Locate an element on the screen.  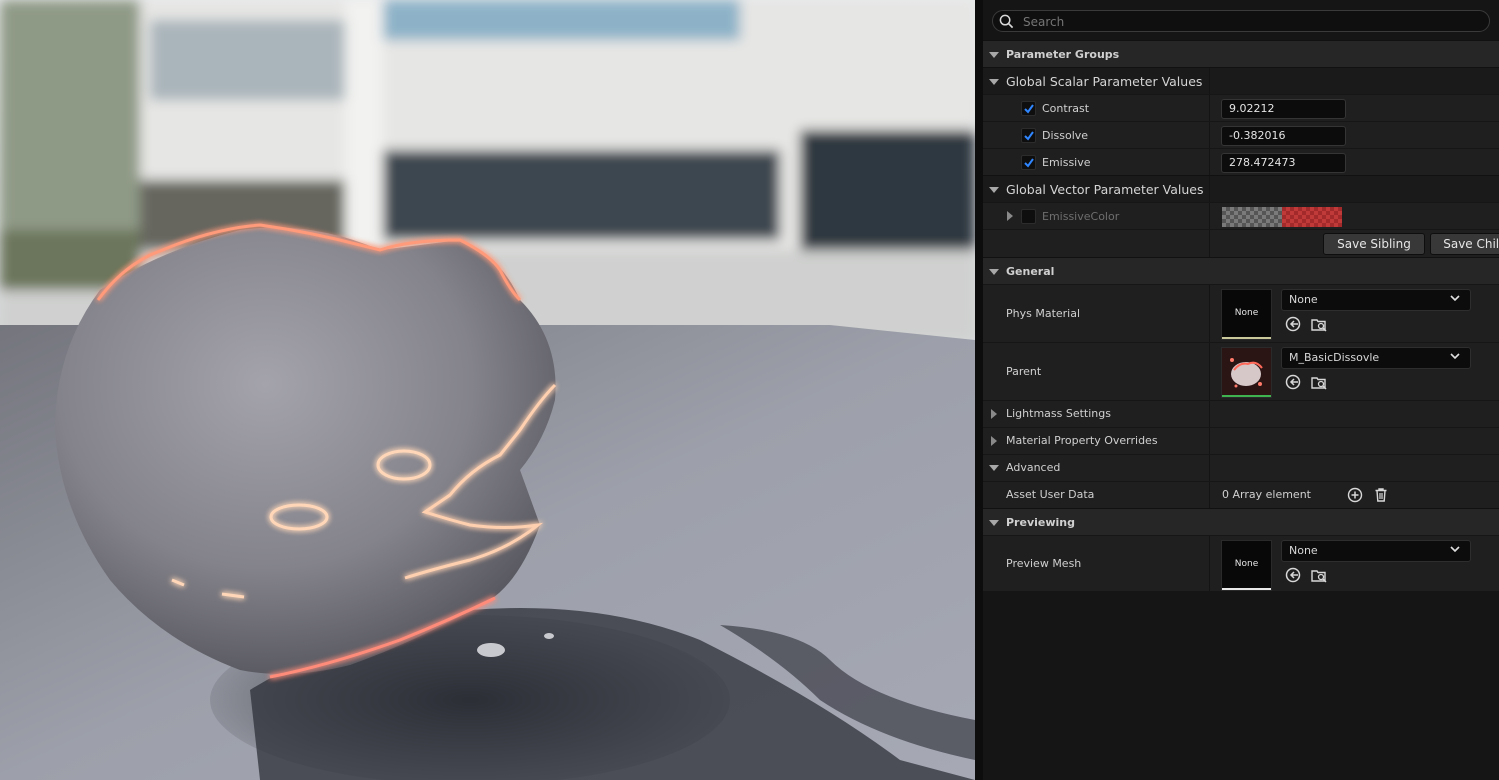
parent-material-dropdown: M_BasicDissovle is located at coordinates (1376, 358).